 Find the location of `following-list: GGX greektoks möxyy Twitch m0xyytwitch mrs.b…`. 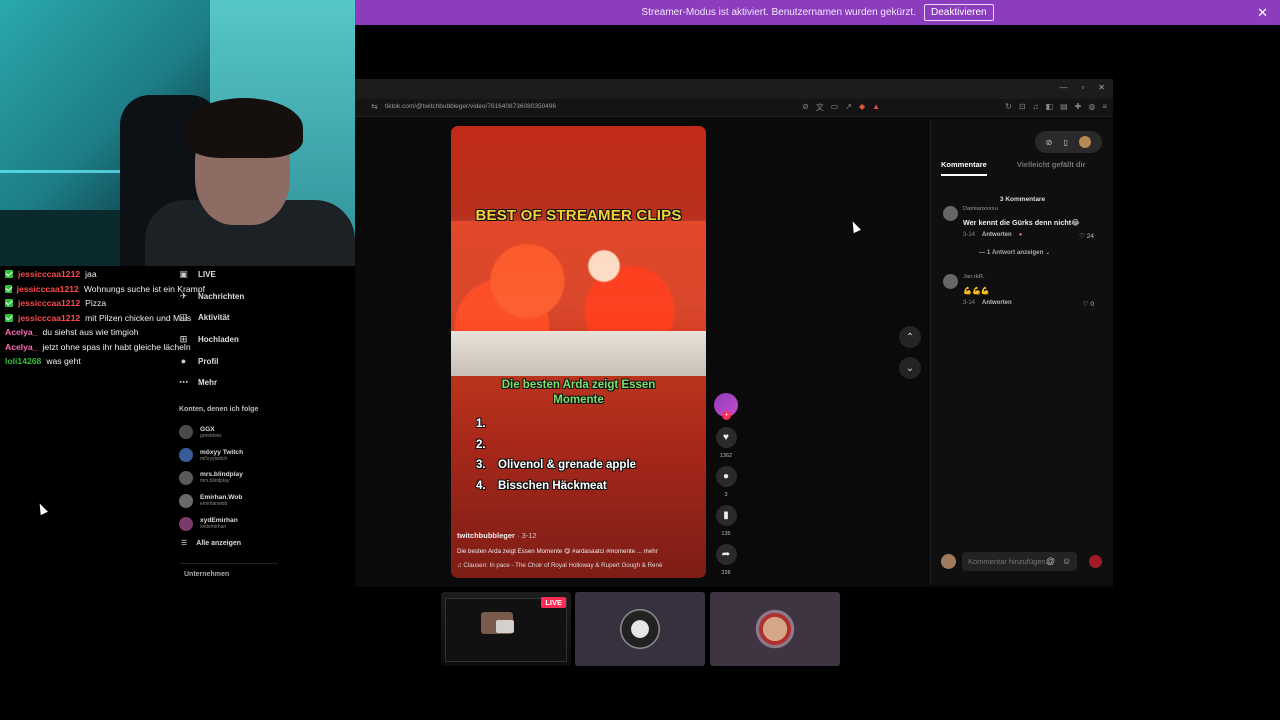

following-list: GGX greektoks möxyy Twitch m0xyytwitch mrs.b… is located at coordinates (229, 478).